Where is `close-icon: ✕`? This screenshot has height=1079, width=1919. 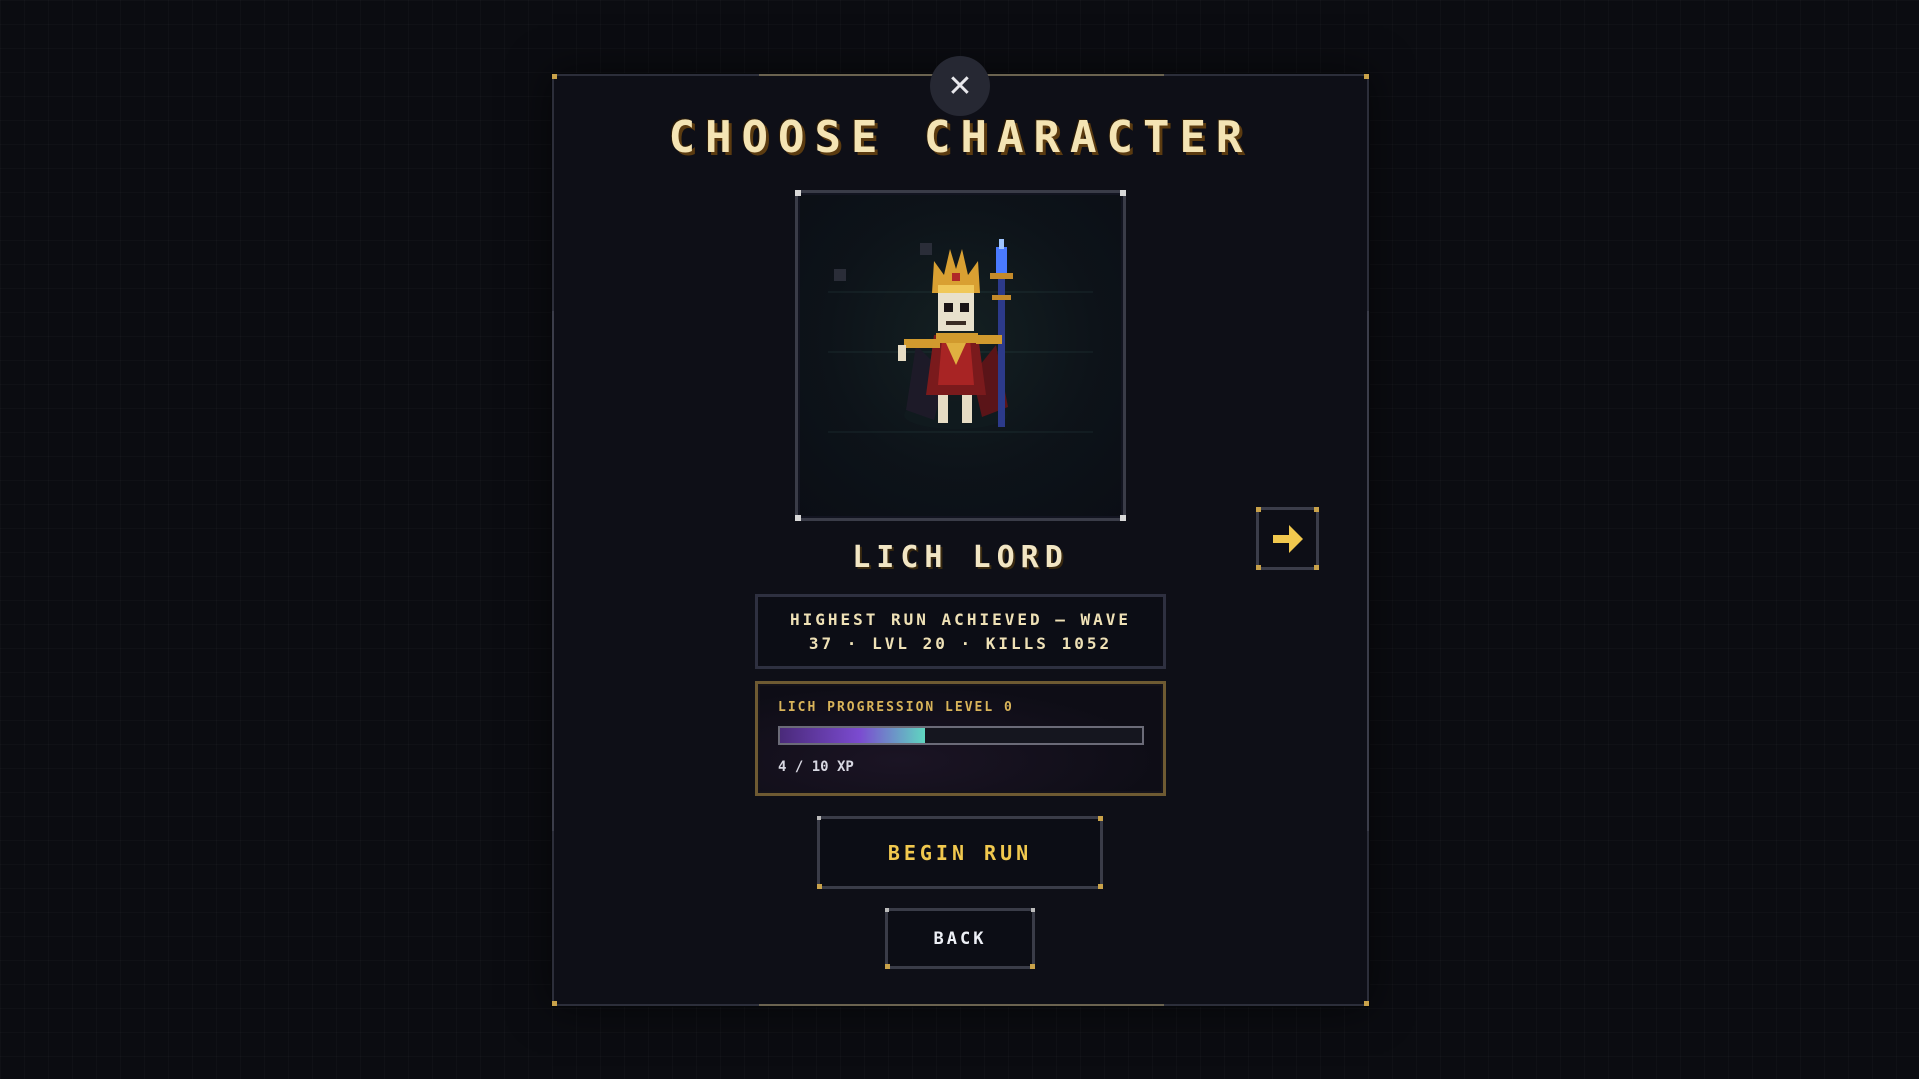
close-icon: ✕ is located at coordinates (960, 86).